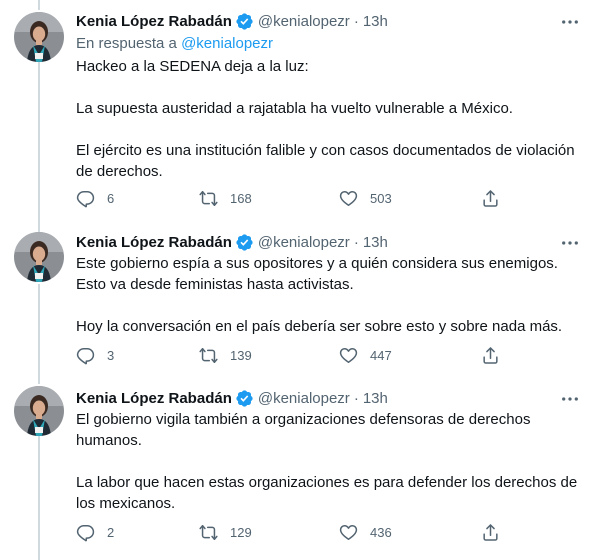 The width and height of the screenshot is (596, 560). Describe the element at coordinates (381, 198) in the screenshot. I see `like-count: 503` at that location.